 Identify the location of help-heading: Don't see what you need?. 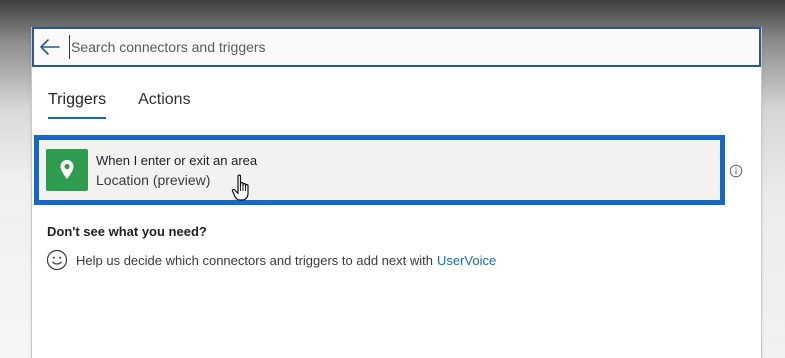
(127, 231).